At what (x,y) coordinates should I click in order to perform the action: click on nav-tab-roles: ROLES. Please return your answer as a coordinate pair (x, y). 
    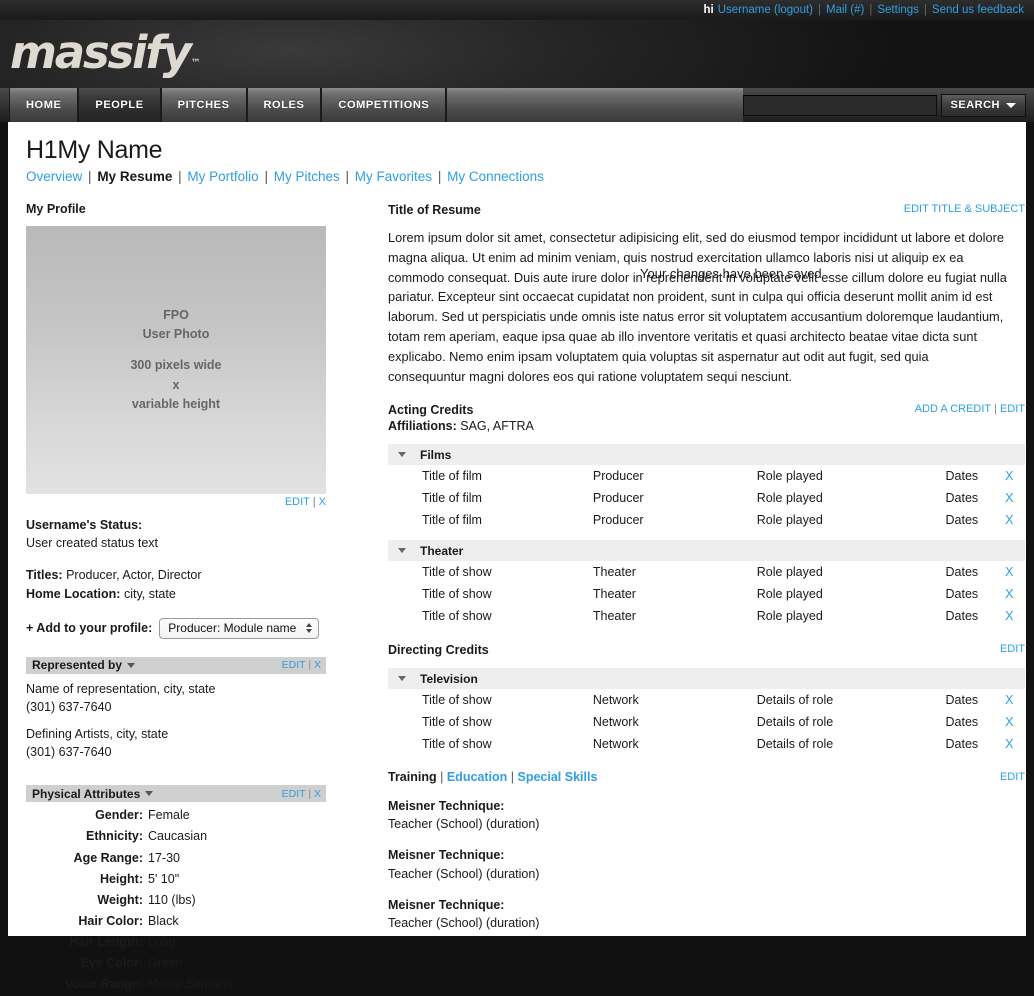
    Looking at the image, I should click on (284, 105).